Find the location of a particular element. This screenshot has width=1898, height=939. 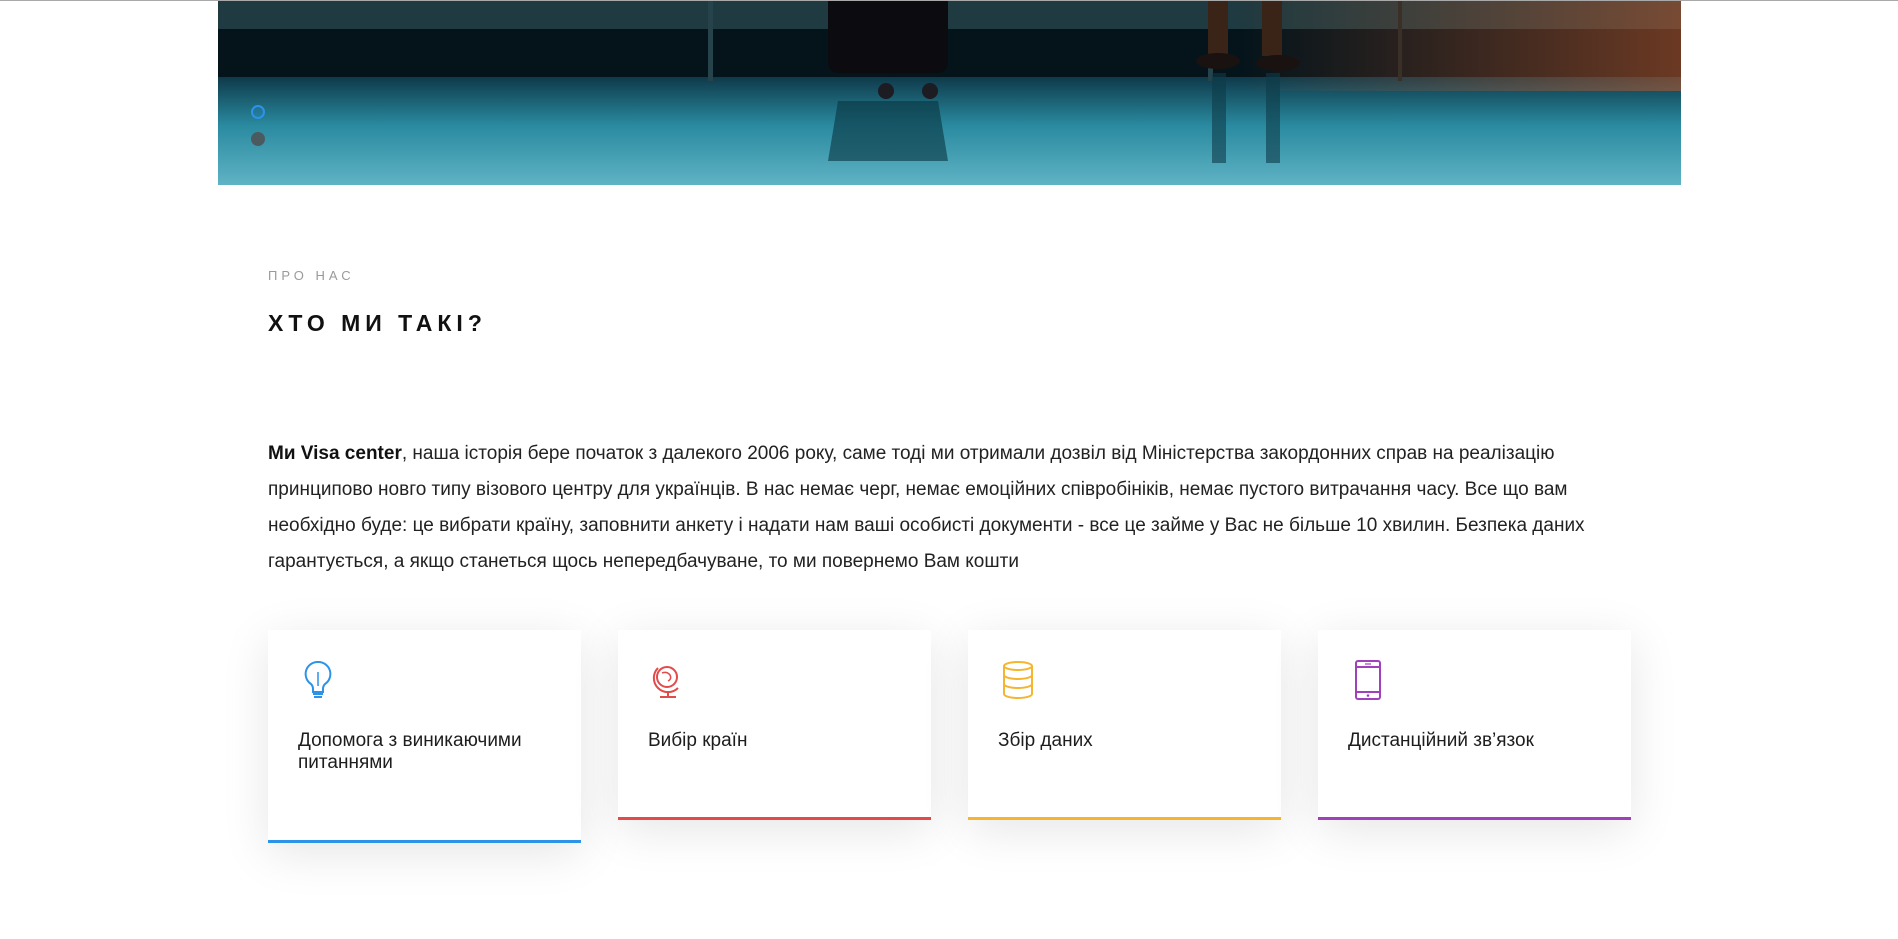

feature-card-label: Дистанційний зв’язок is located at coordinates (1441, 740).